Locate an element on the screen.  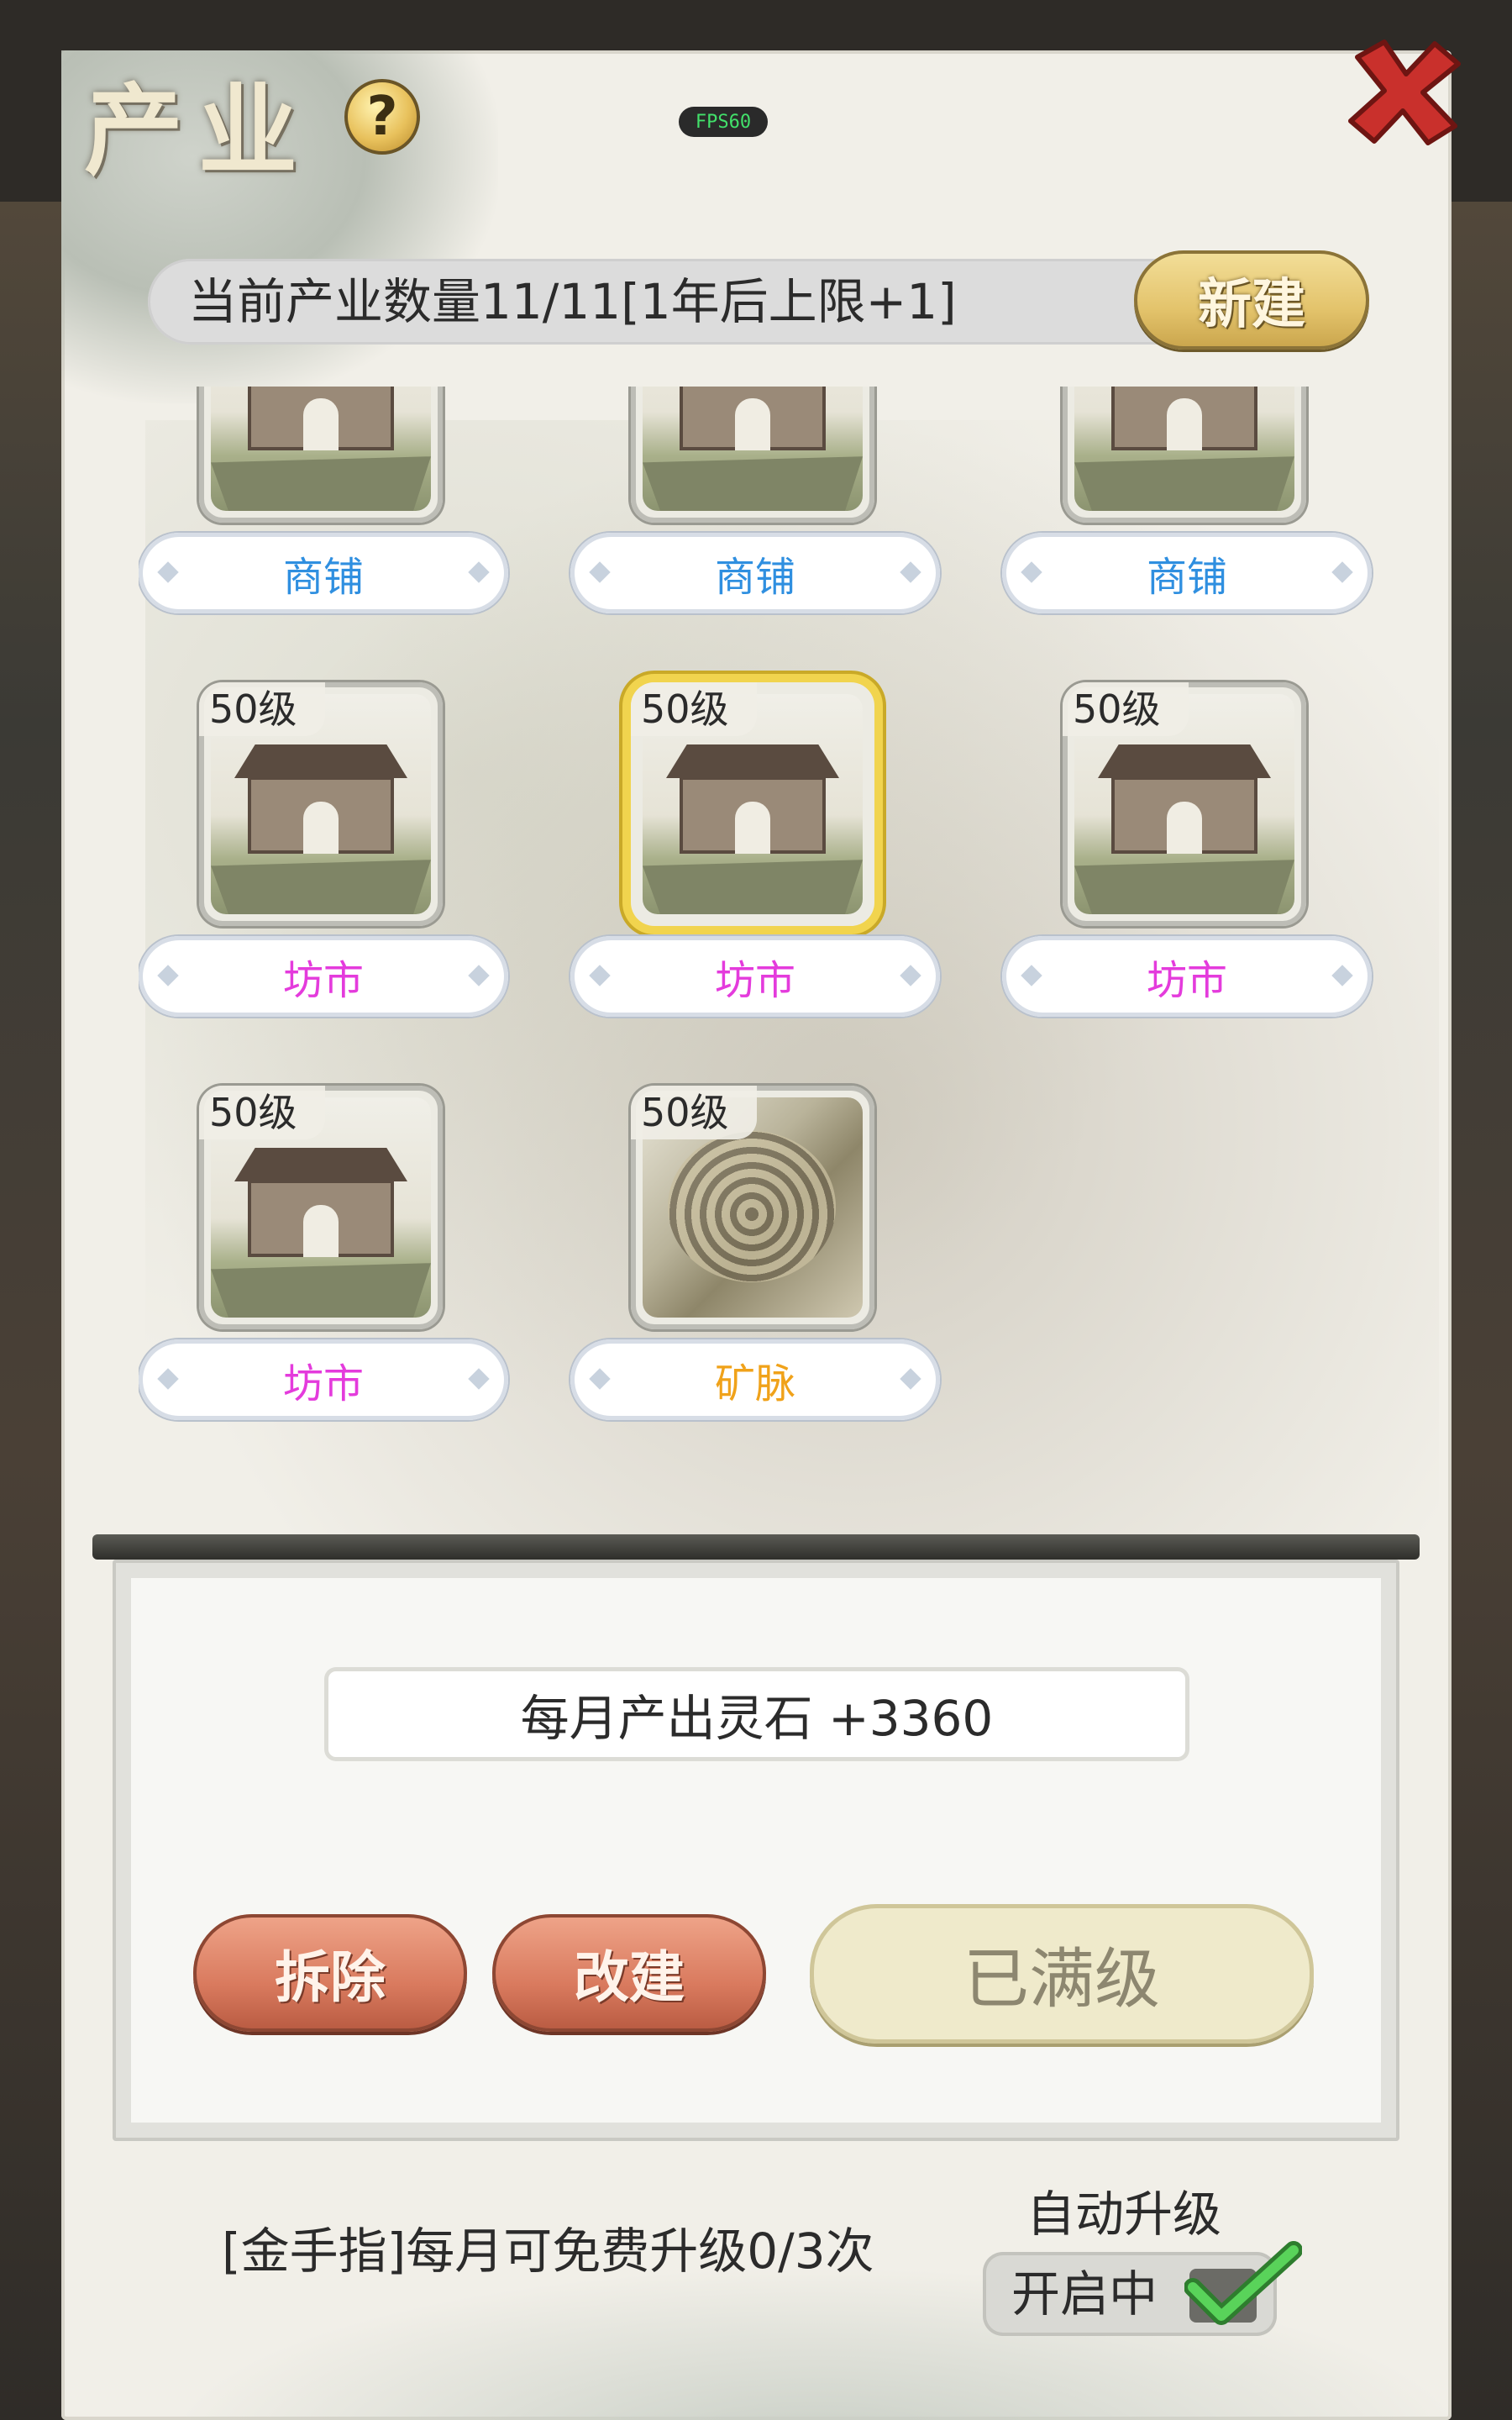
gold-finger-text: [金手指]每月可免费升级0/3次 is located at coordinates (548, 2251).